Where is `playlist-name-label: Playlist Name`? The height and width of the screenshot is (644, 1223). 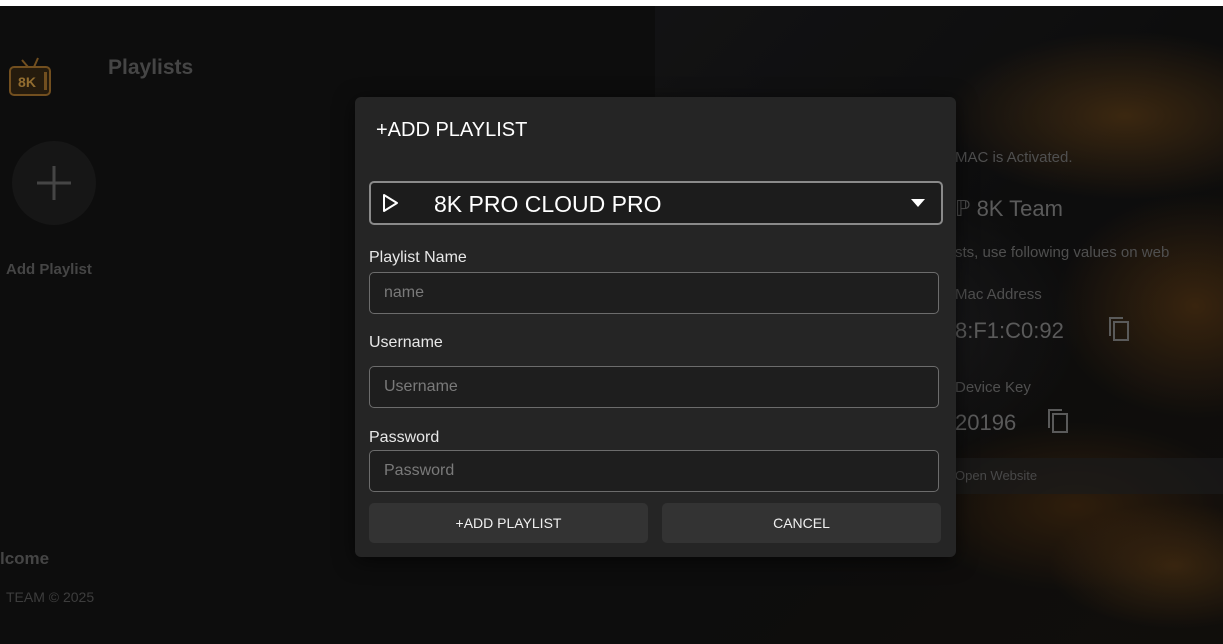
playlist-name-label: Playlist Name is located at coordinates (418, 257).